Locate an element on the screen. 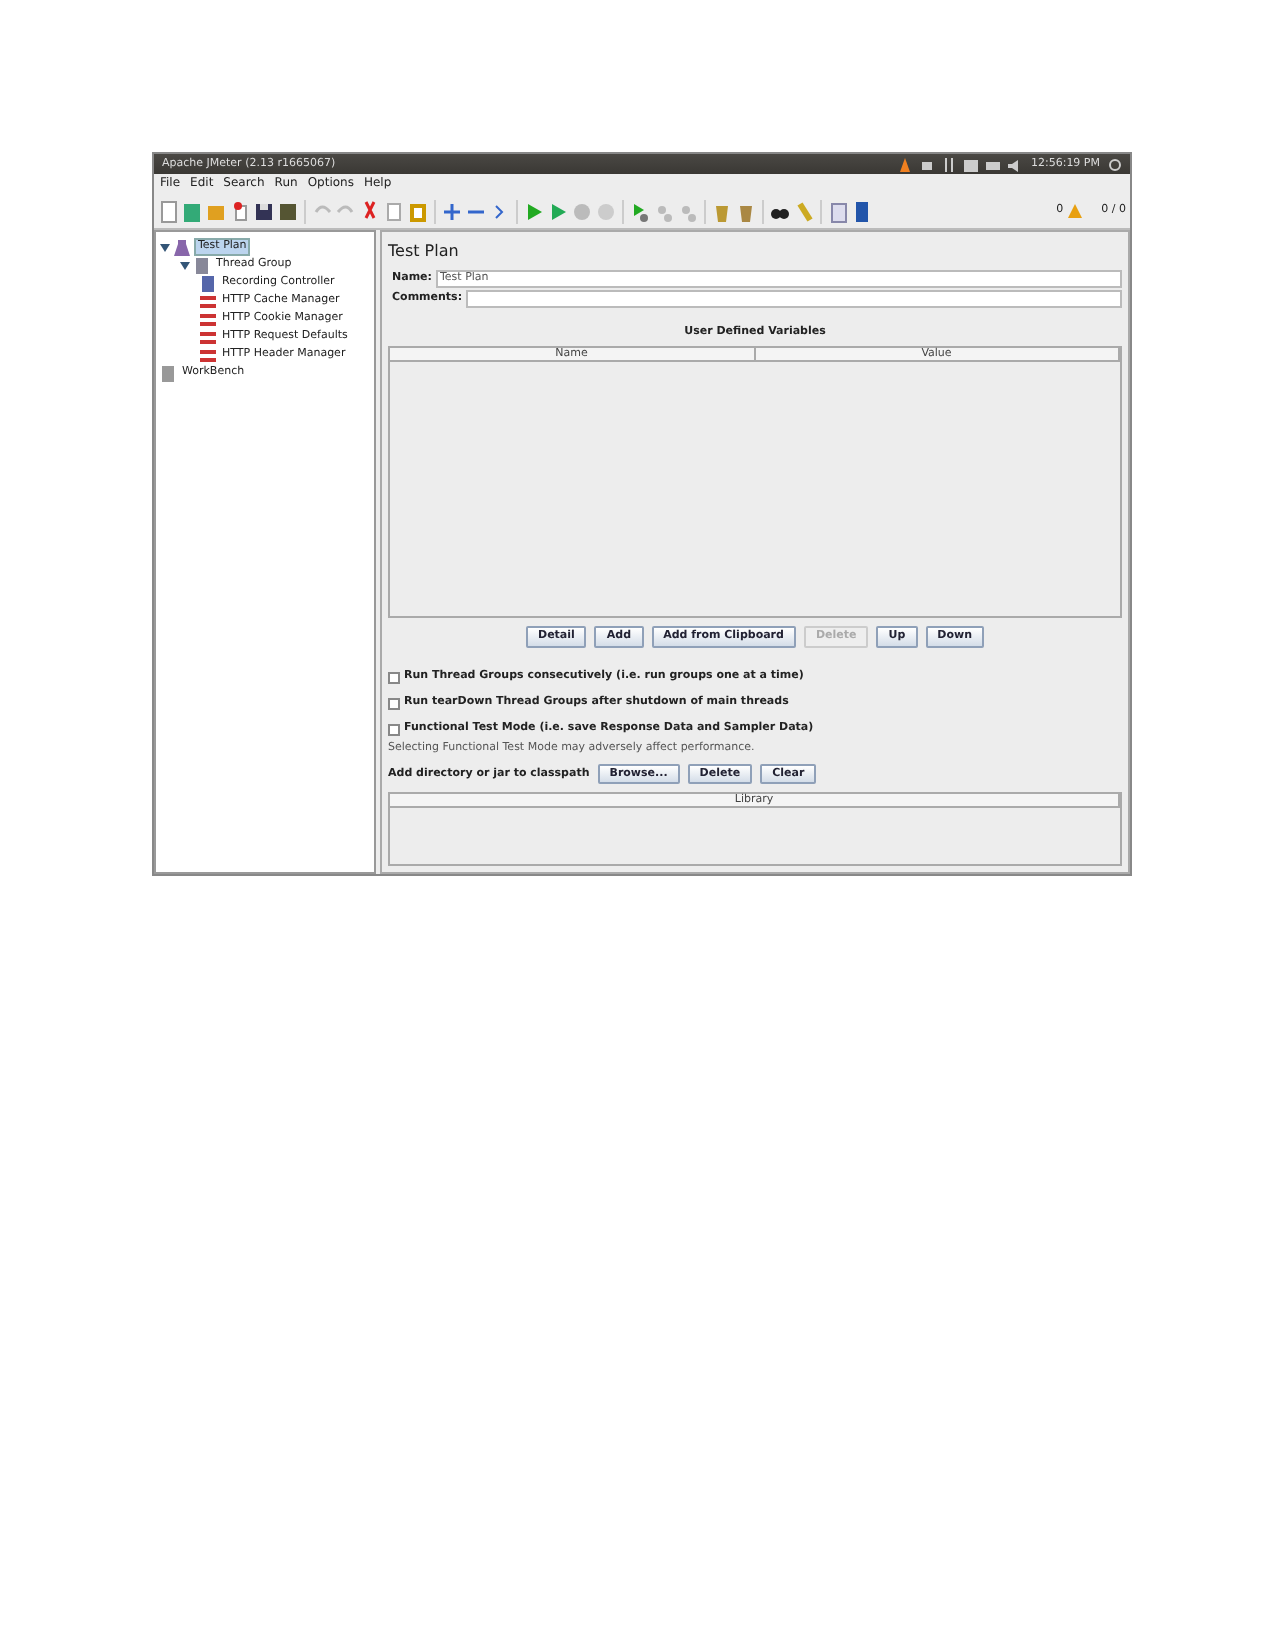 The height and width of the screenshot is (1652, 1276). cone-icon is located at coordinates (905, 164).